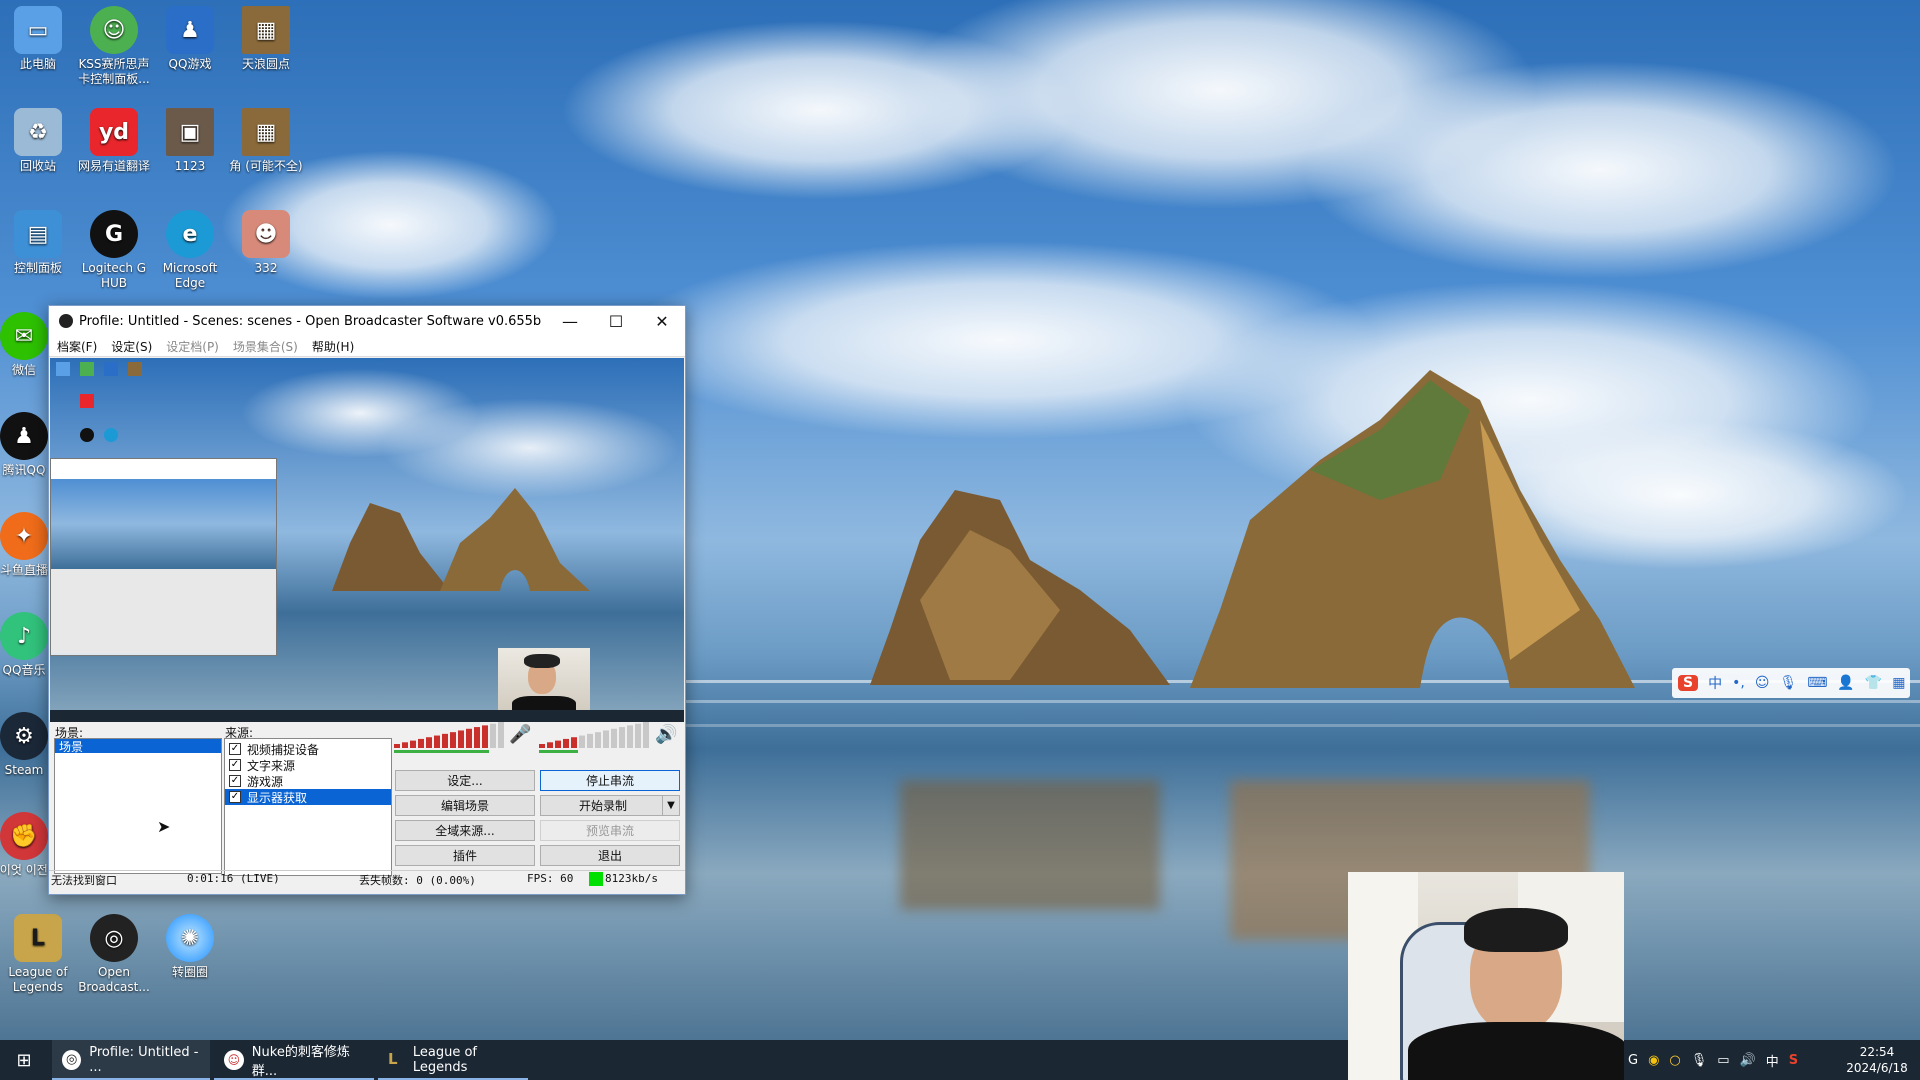 The height and width of the screenshot is (1080, 1920). I want to click on desktop-icon-332: ☻ 332, so click(266, 243).